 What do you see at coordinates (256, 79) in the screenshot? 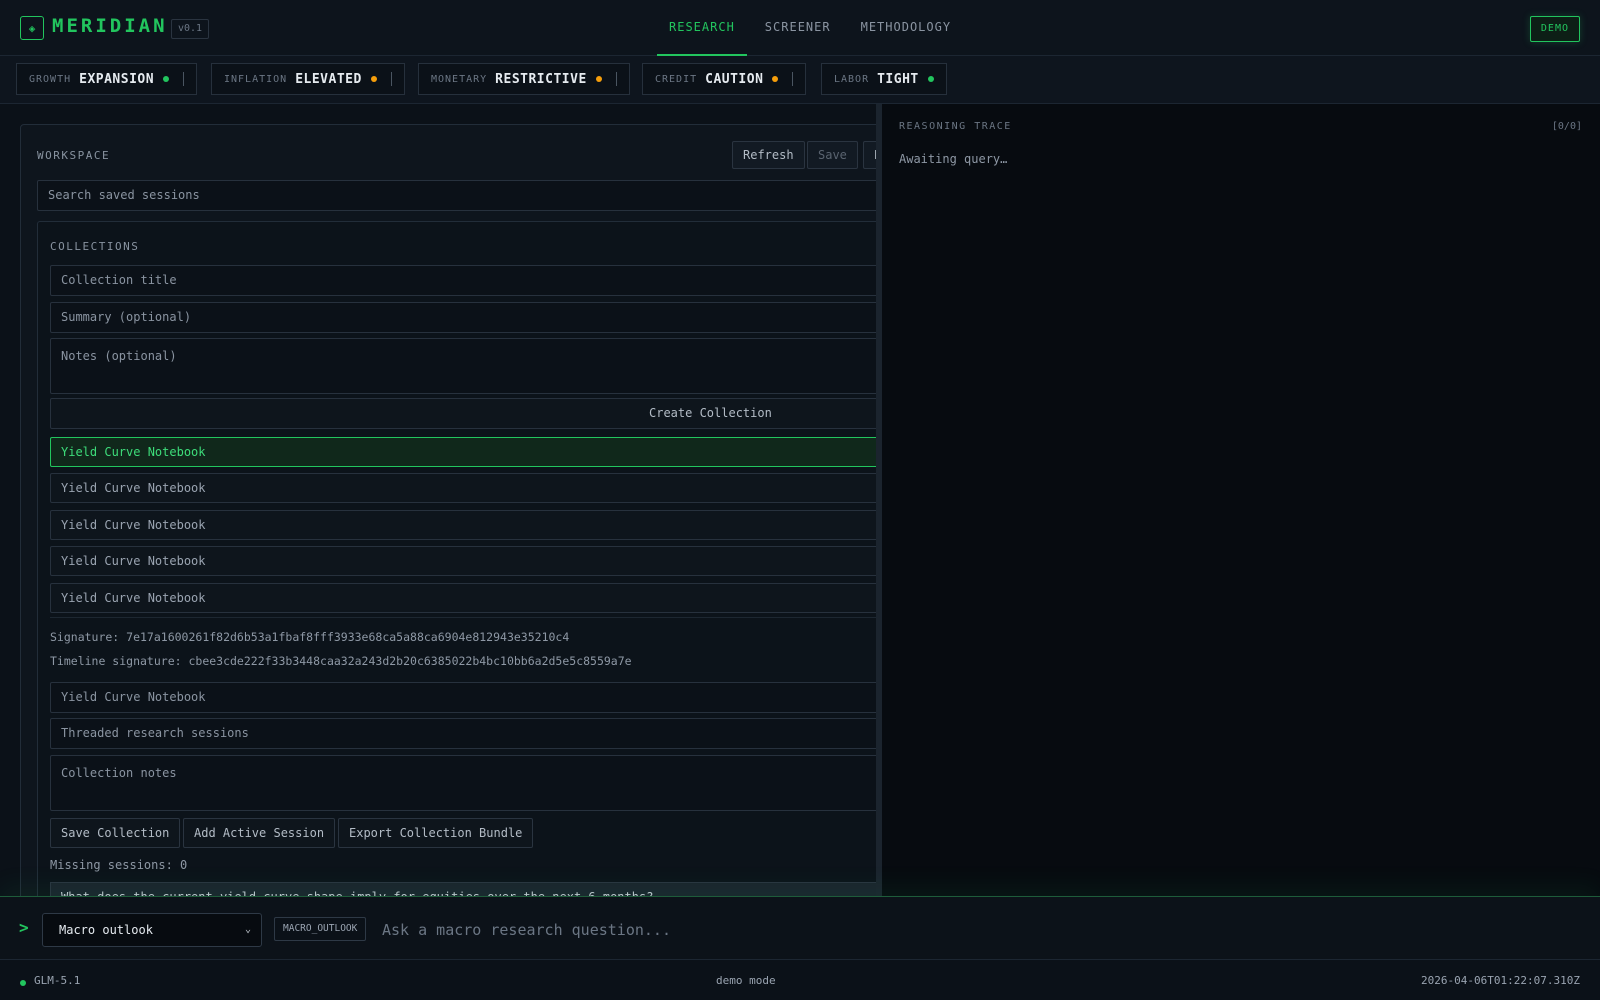
I see `indicator-label: INFLATION` at bounding box center [256, 79].